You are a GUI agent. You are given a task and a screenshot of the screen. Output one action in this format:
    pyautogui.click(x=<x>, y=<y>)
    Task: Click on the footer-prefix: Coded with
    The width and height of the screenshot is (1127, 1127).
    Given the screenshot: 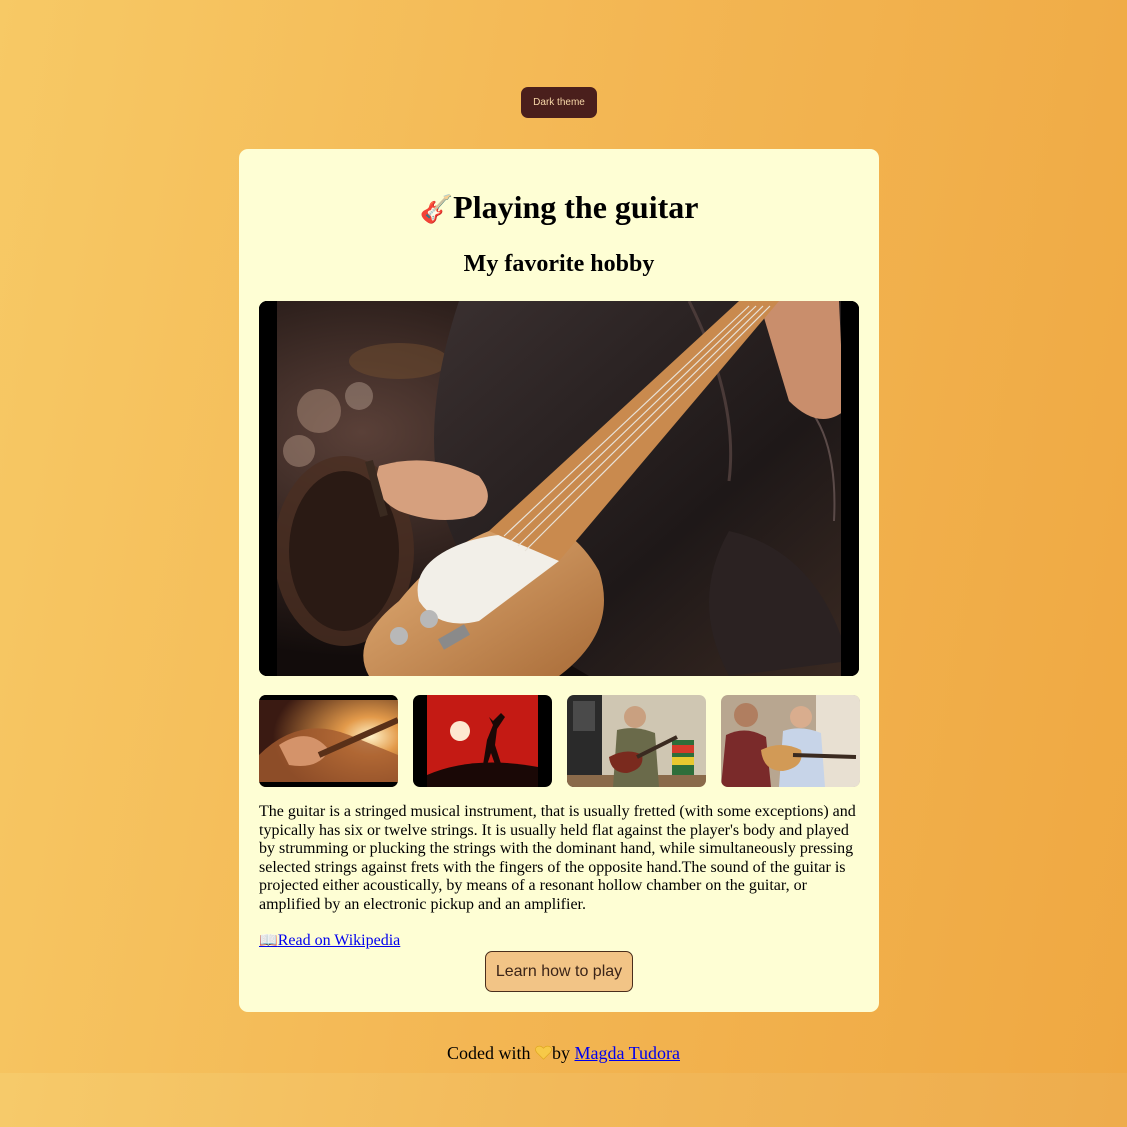 What is the action you would take?
    pyautogui.click(x=488, y=1053)
    